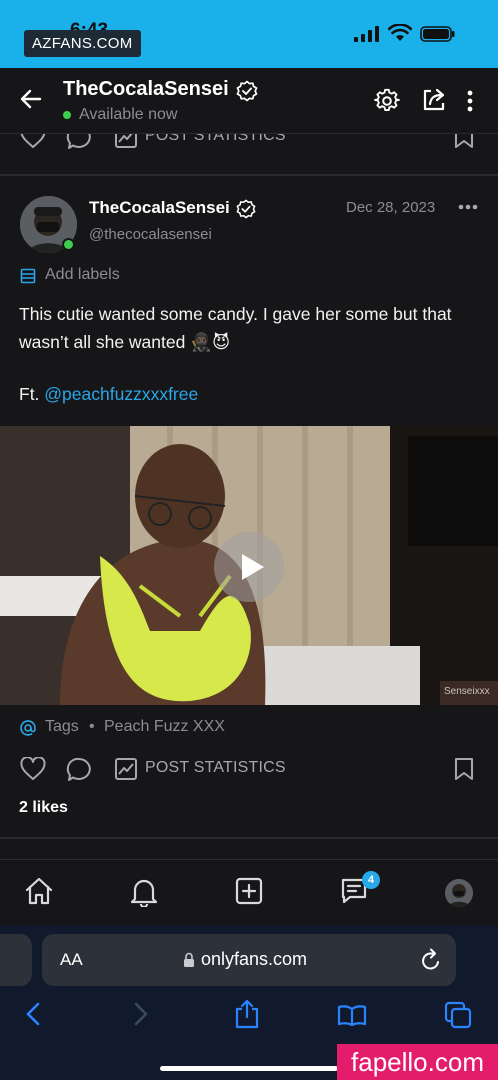 The image size is (498, 1080). Describe the element at coordinates (189, 959) in the screenshot. I see `lock-icon` at that location.